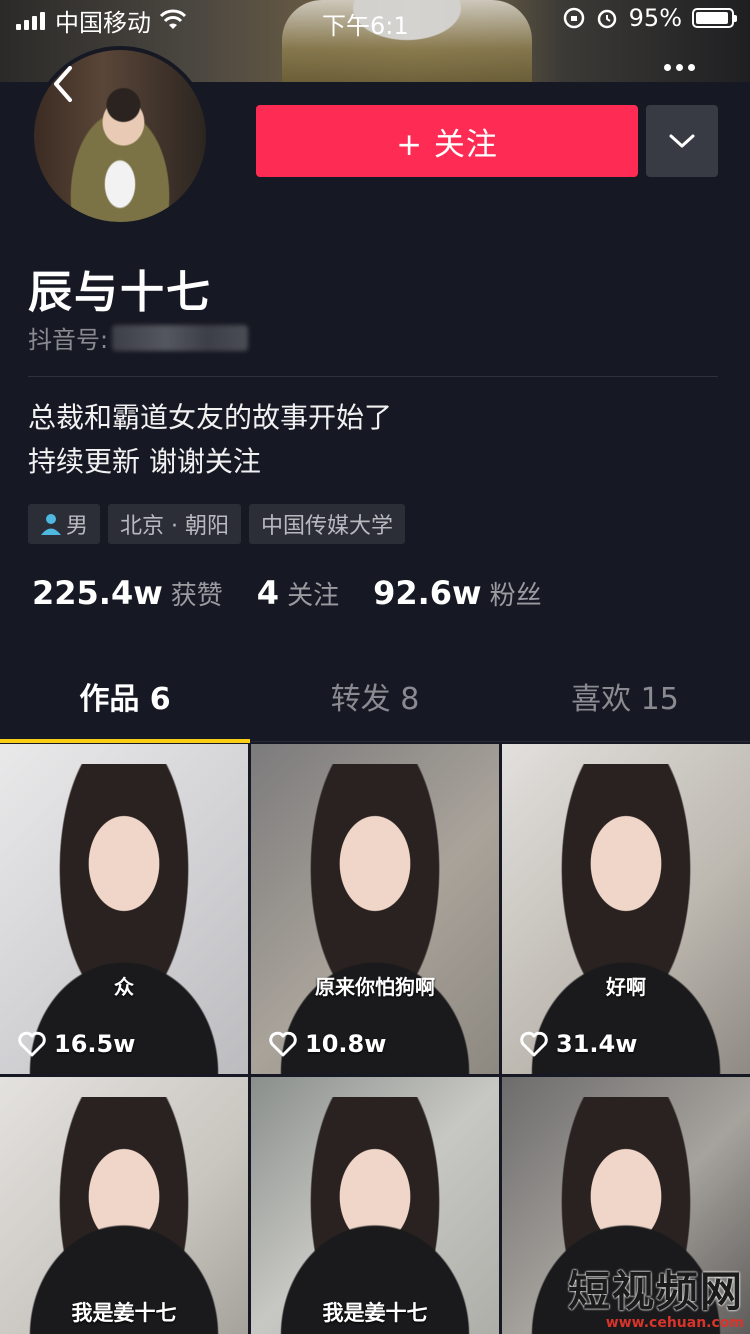 The height and width of the screenshot is (1334, 750). I want to click on stat-fans-value: 92.6w, so click(427, 593).